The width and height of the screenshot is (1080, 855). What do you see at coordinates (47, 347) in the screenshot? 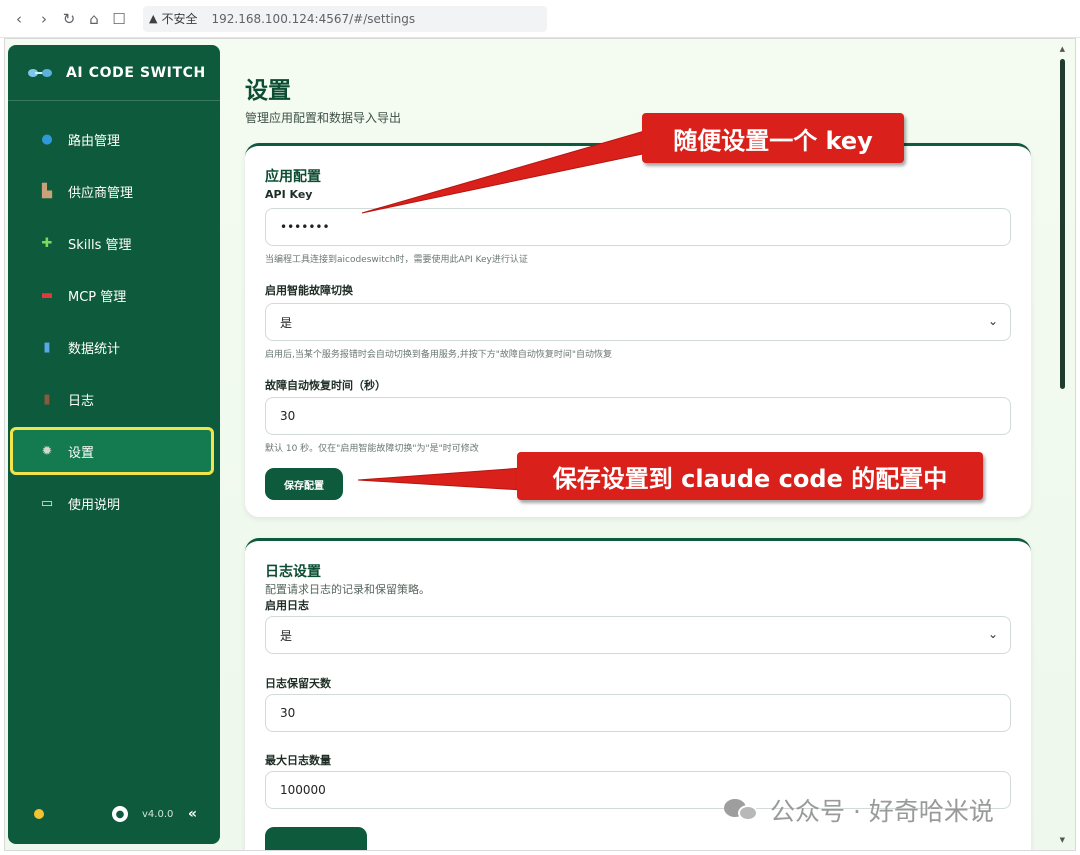
I see `chart-icon: ▮` at bounding box center [47, 347].